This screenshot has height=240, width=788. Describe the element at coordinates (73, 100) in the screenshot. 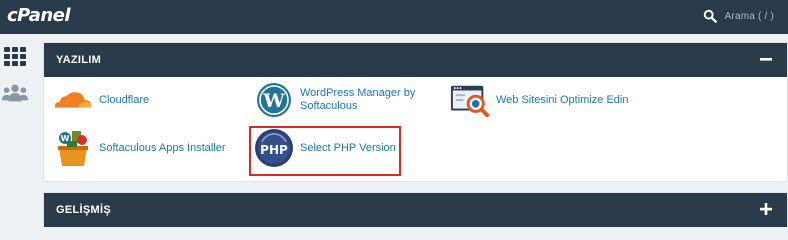

I see `cloudflare-icon` at that location.